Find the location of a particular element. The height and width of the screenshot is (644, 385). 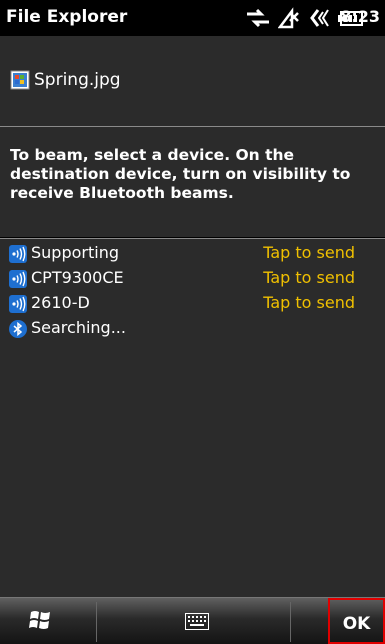

bluetooth-icon is located at coordinates (18, 329).